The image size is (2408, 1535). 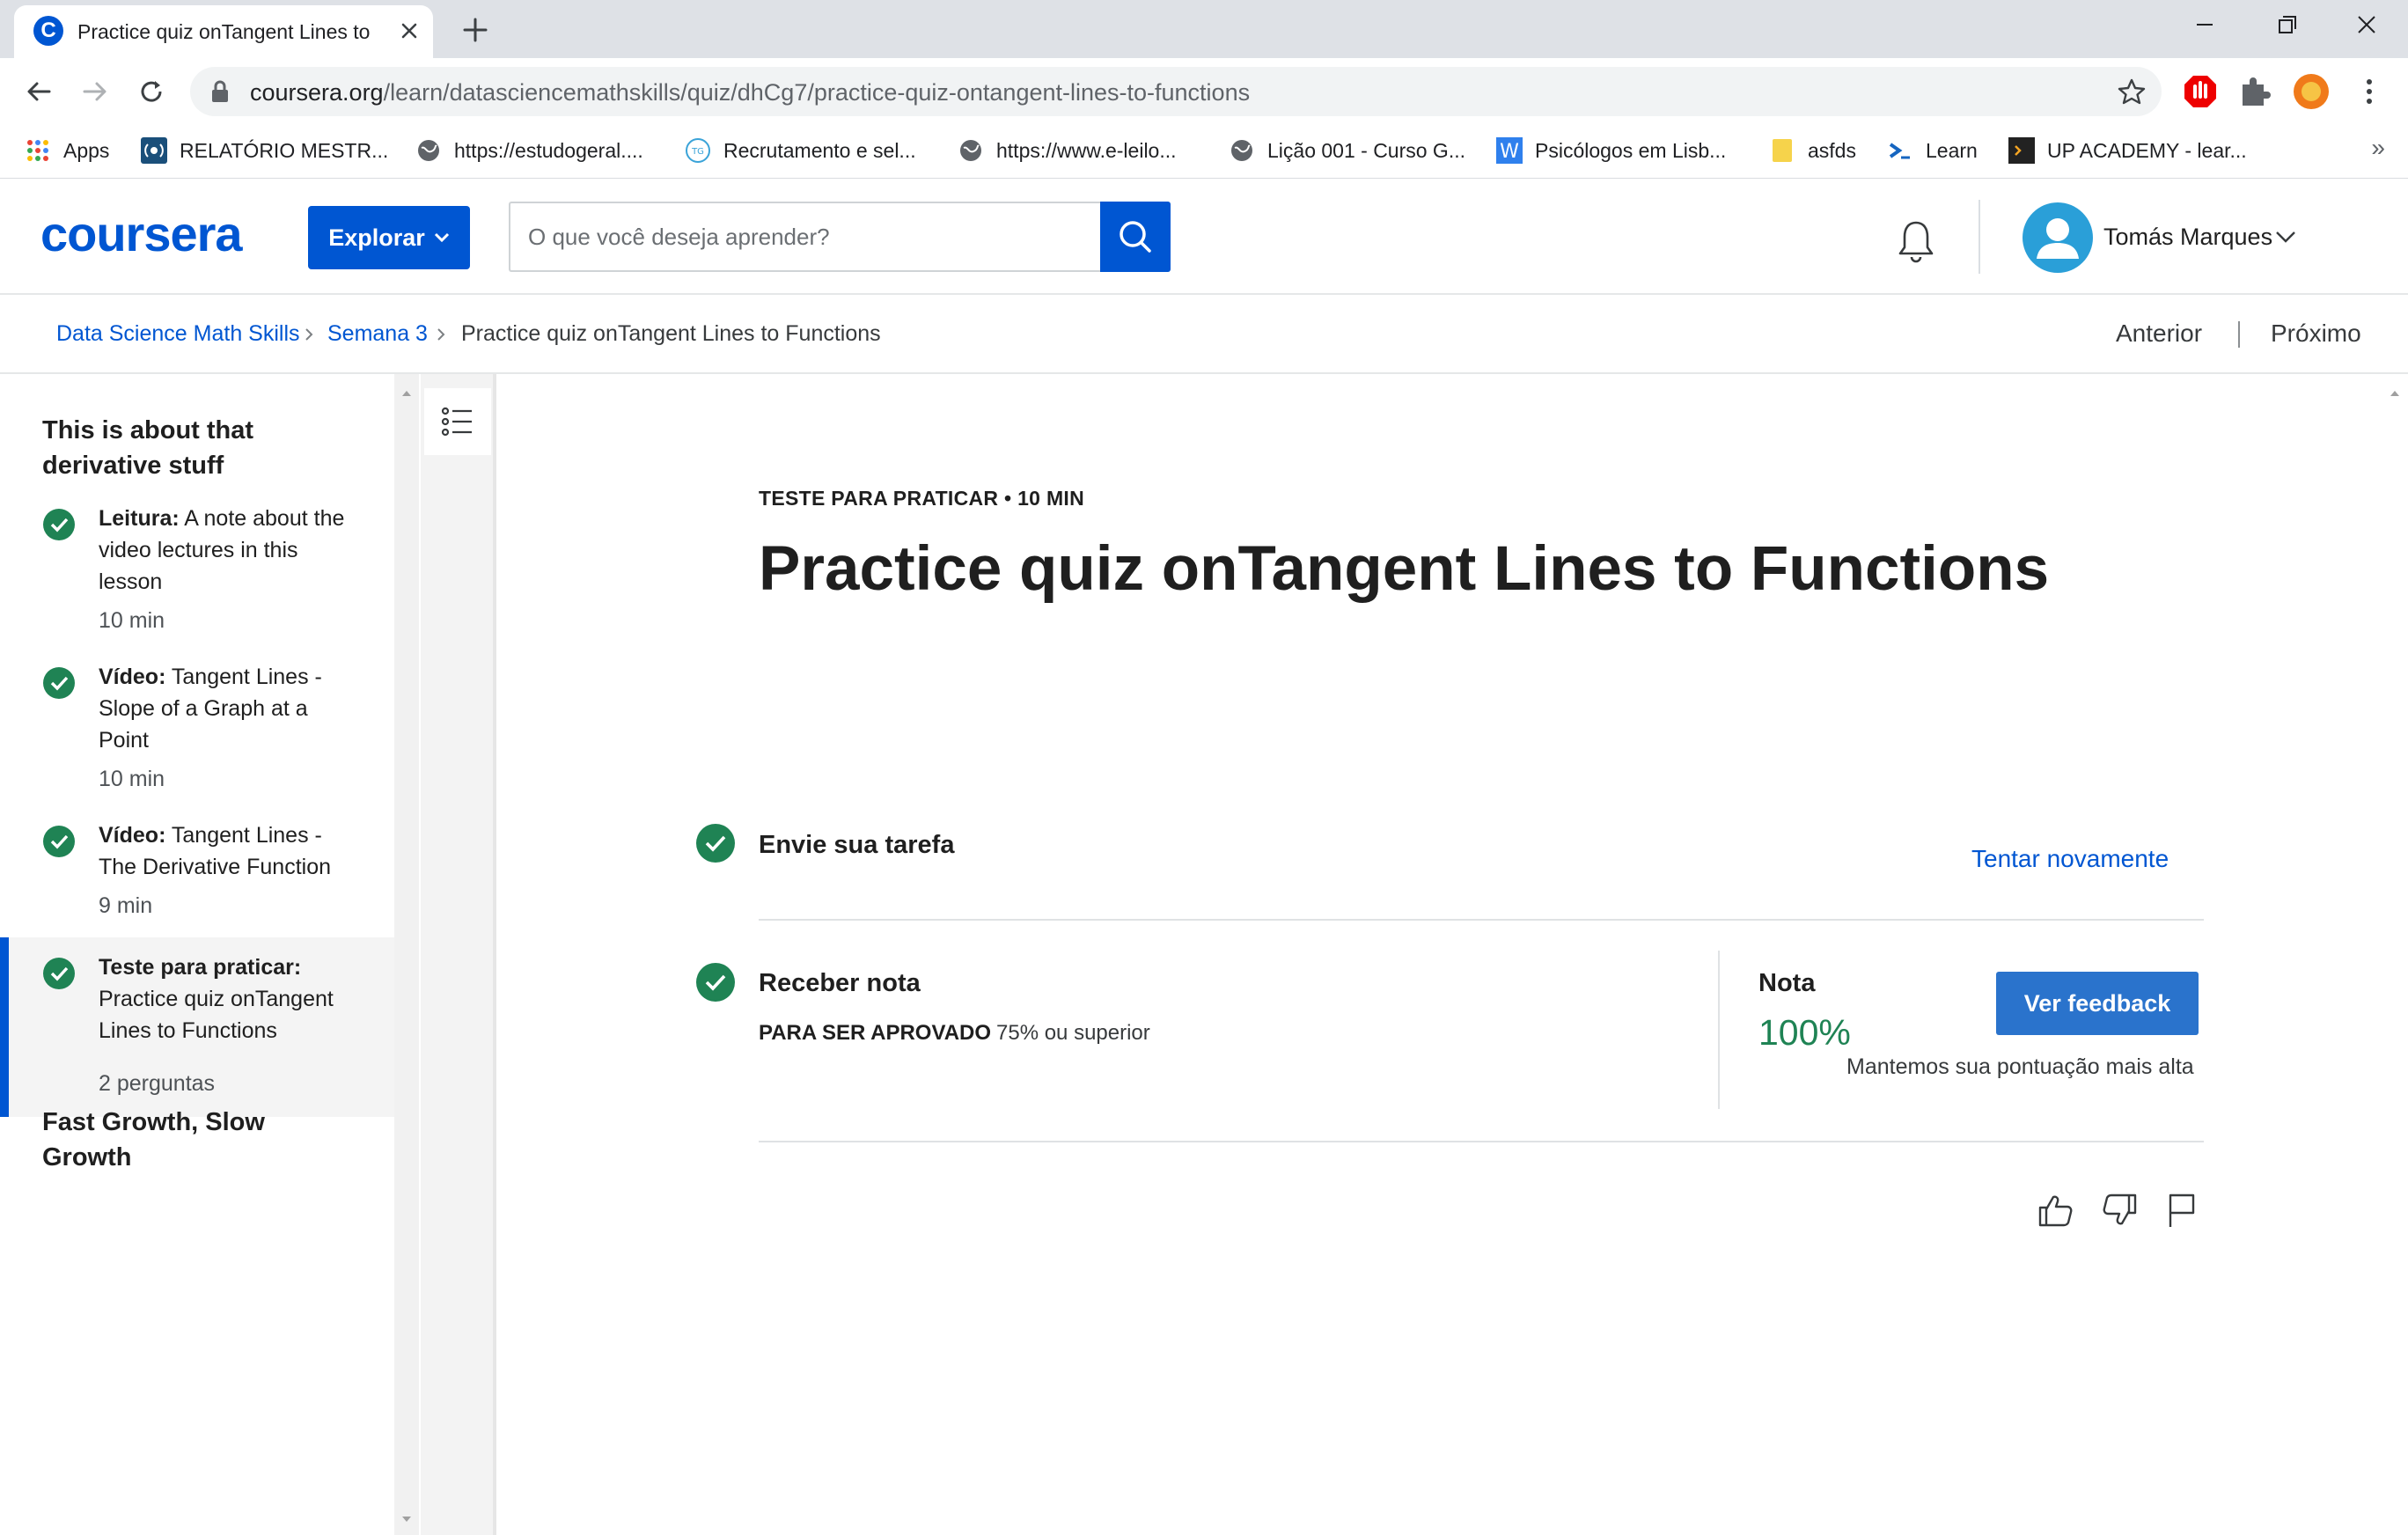 I want to click on coursera-favicon-icon: C, so click(x=48, y=31).